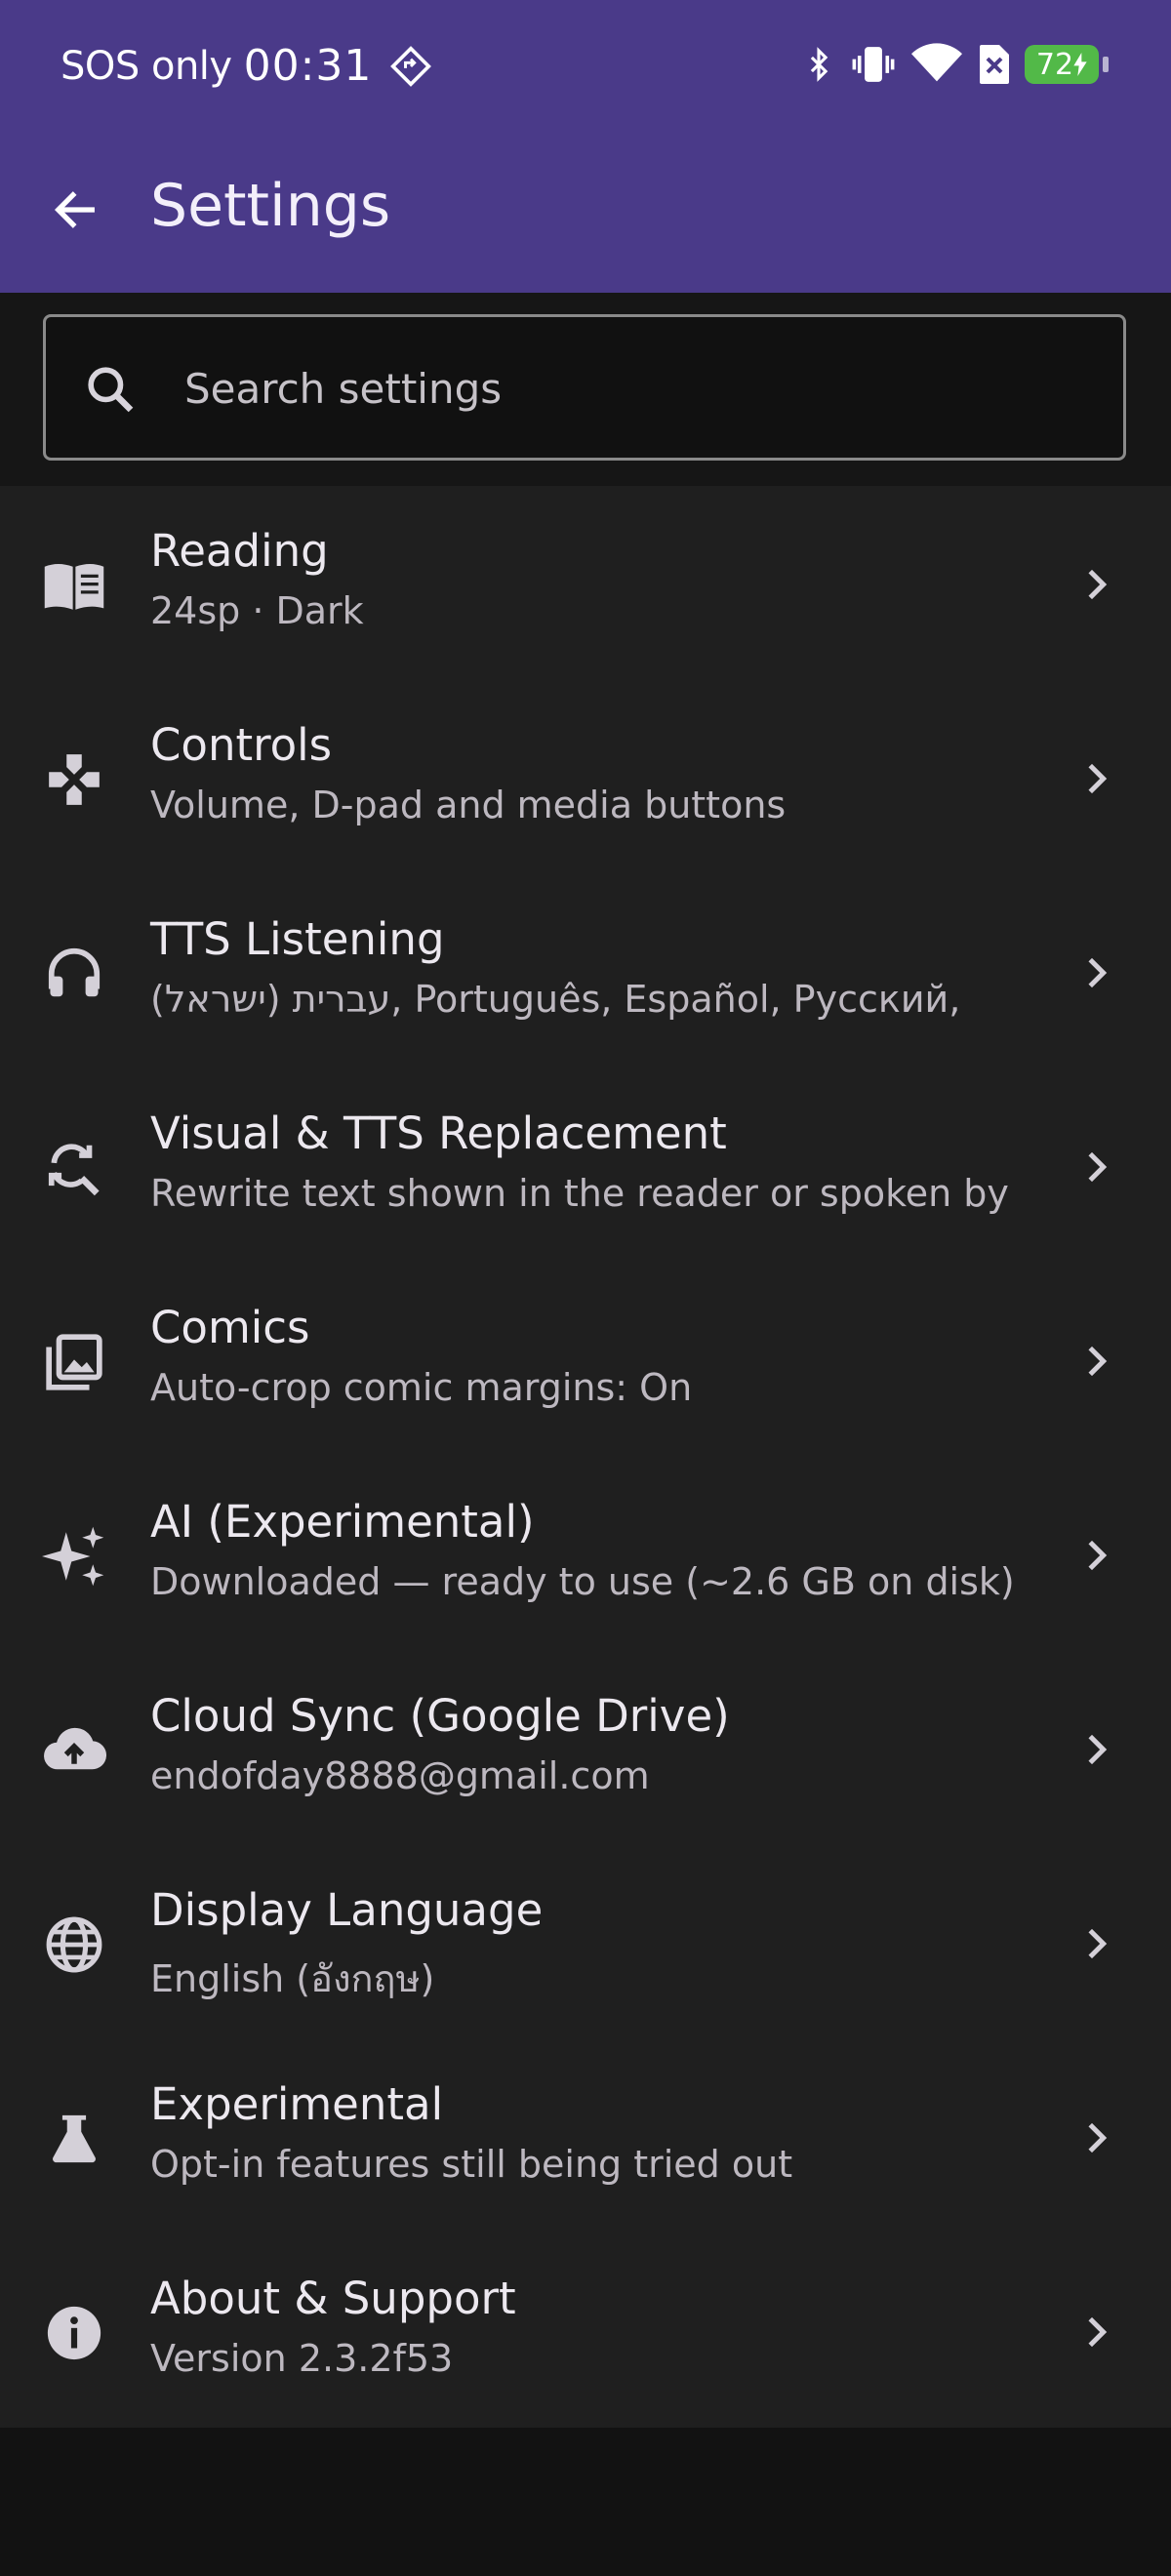 The height and width of the screenshot is (2576, 1171). Describe the element at coordinates (110, 389) in the screenshot. I see `search-icon` at that location.